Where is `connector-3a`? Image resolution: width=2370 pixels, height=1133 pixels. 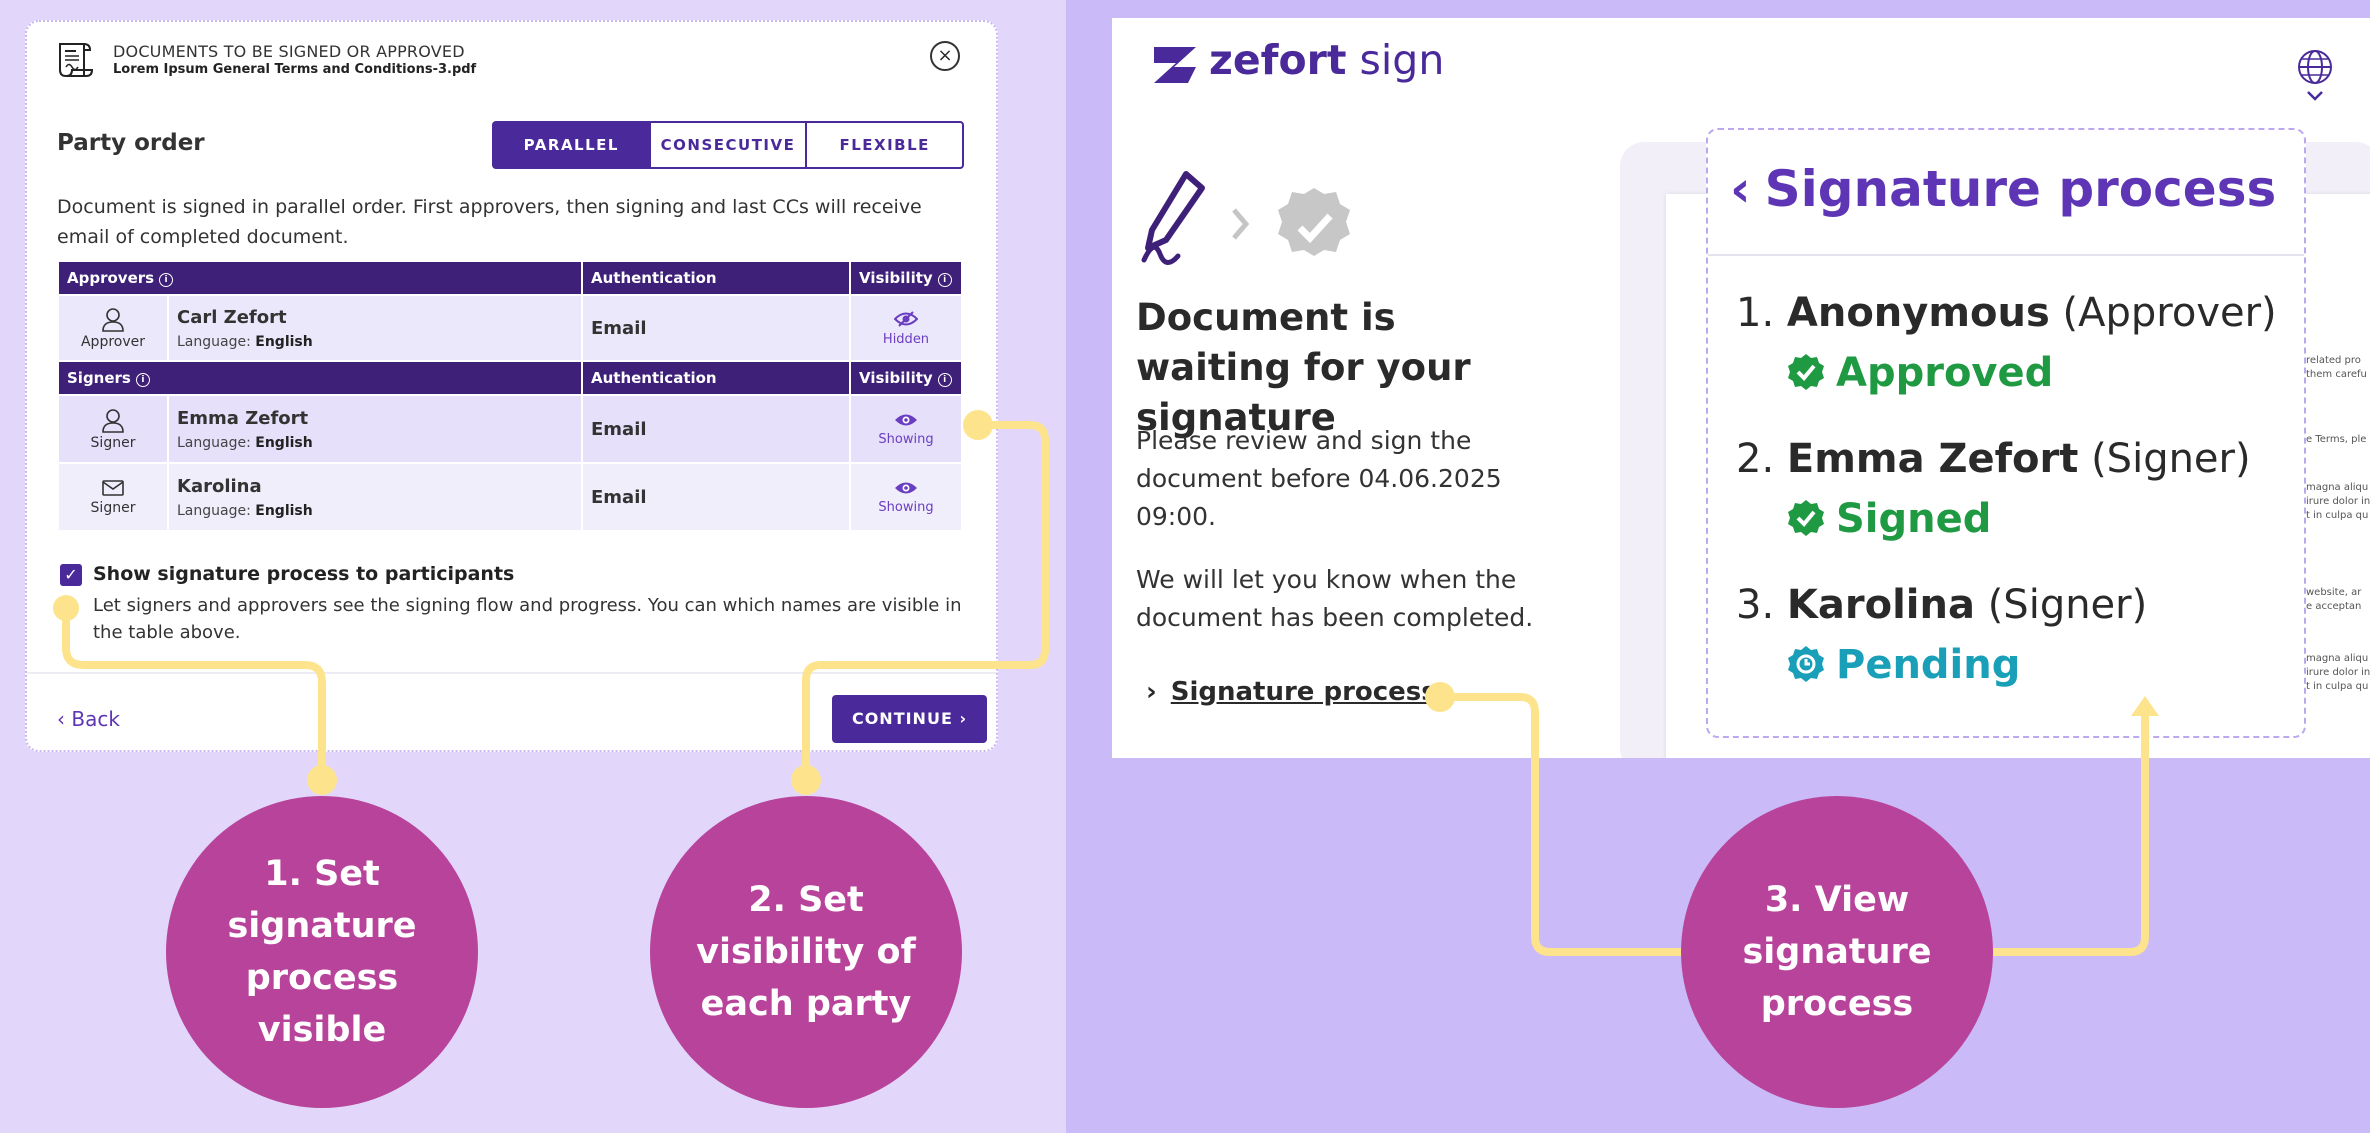
connector-3a is located at coordinates (1562, 824).